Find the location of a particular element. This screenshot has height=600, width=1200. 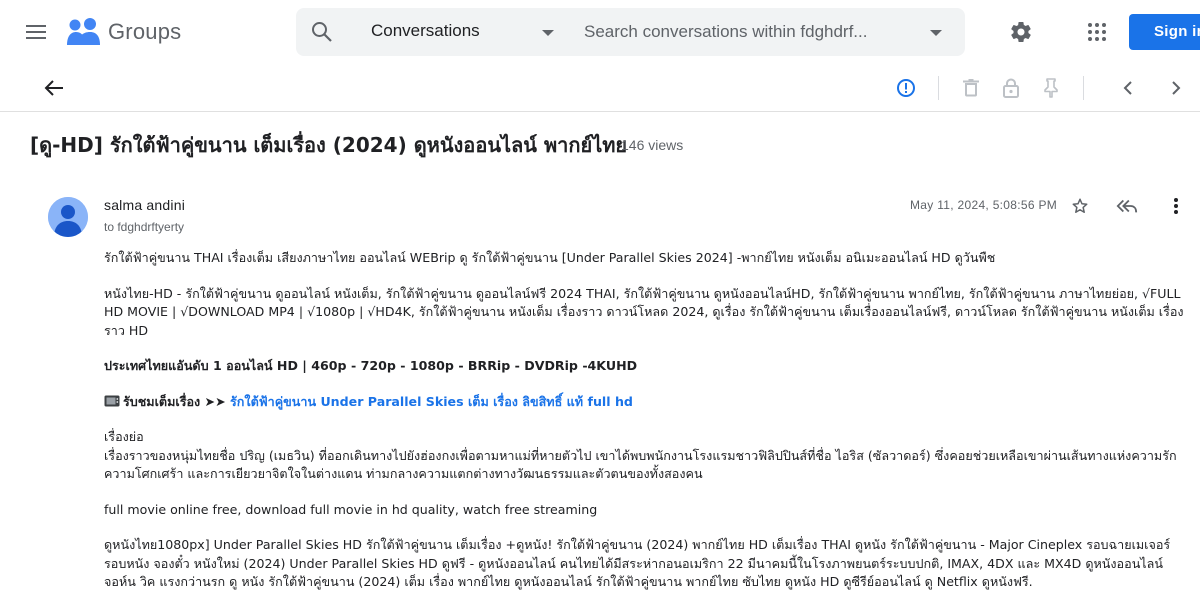

main-menu-button is located at coordinates (36, 32).